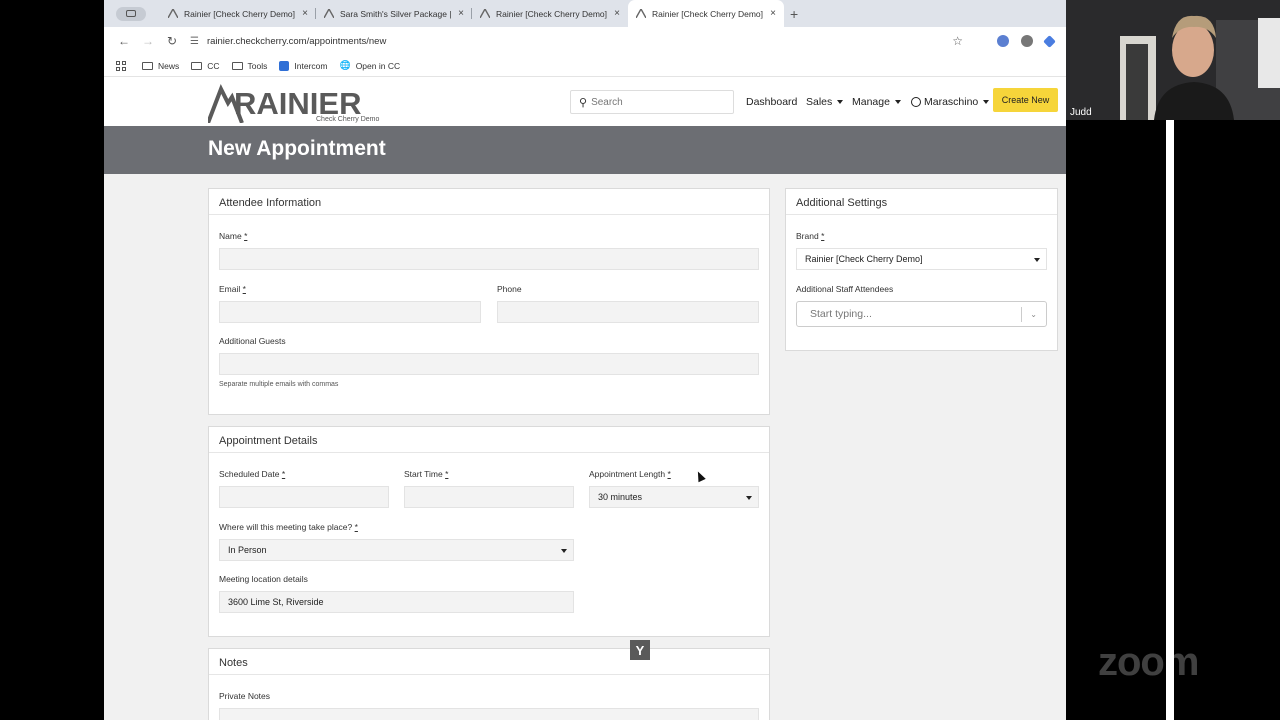  Describe the element at coordinates (252, 474) in the screenshot. I see `scheduled-date-label: Scheduled Date *` at that location.